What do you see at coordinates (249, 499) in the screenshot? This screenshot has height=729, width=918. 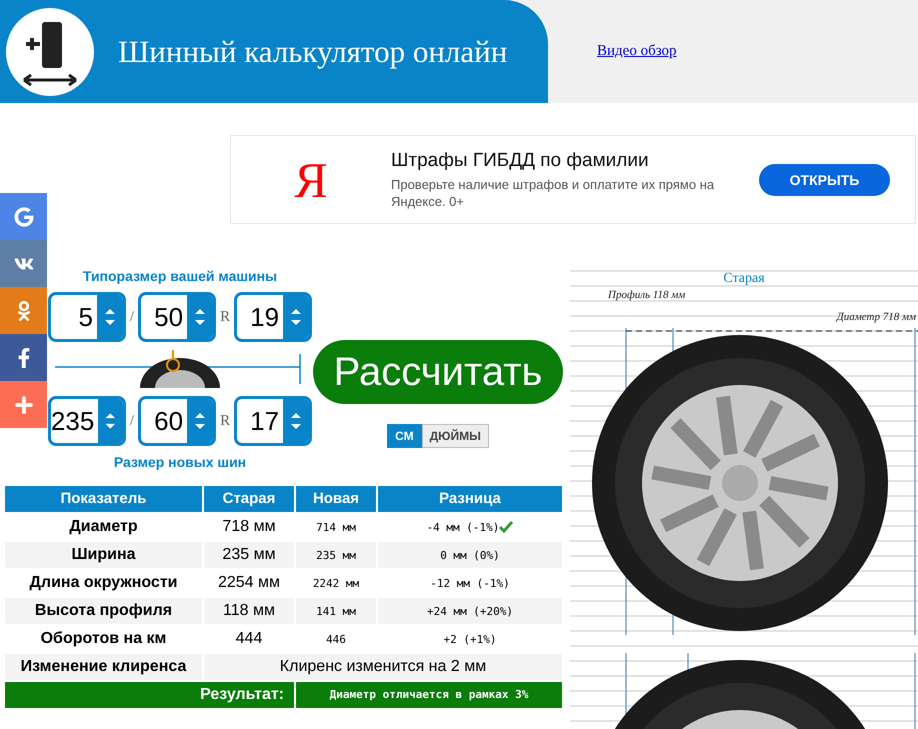 I see `column-header: Старая` at bounding box center [249, 499].